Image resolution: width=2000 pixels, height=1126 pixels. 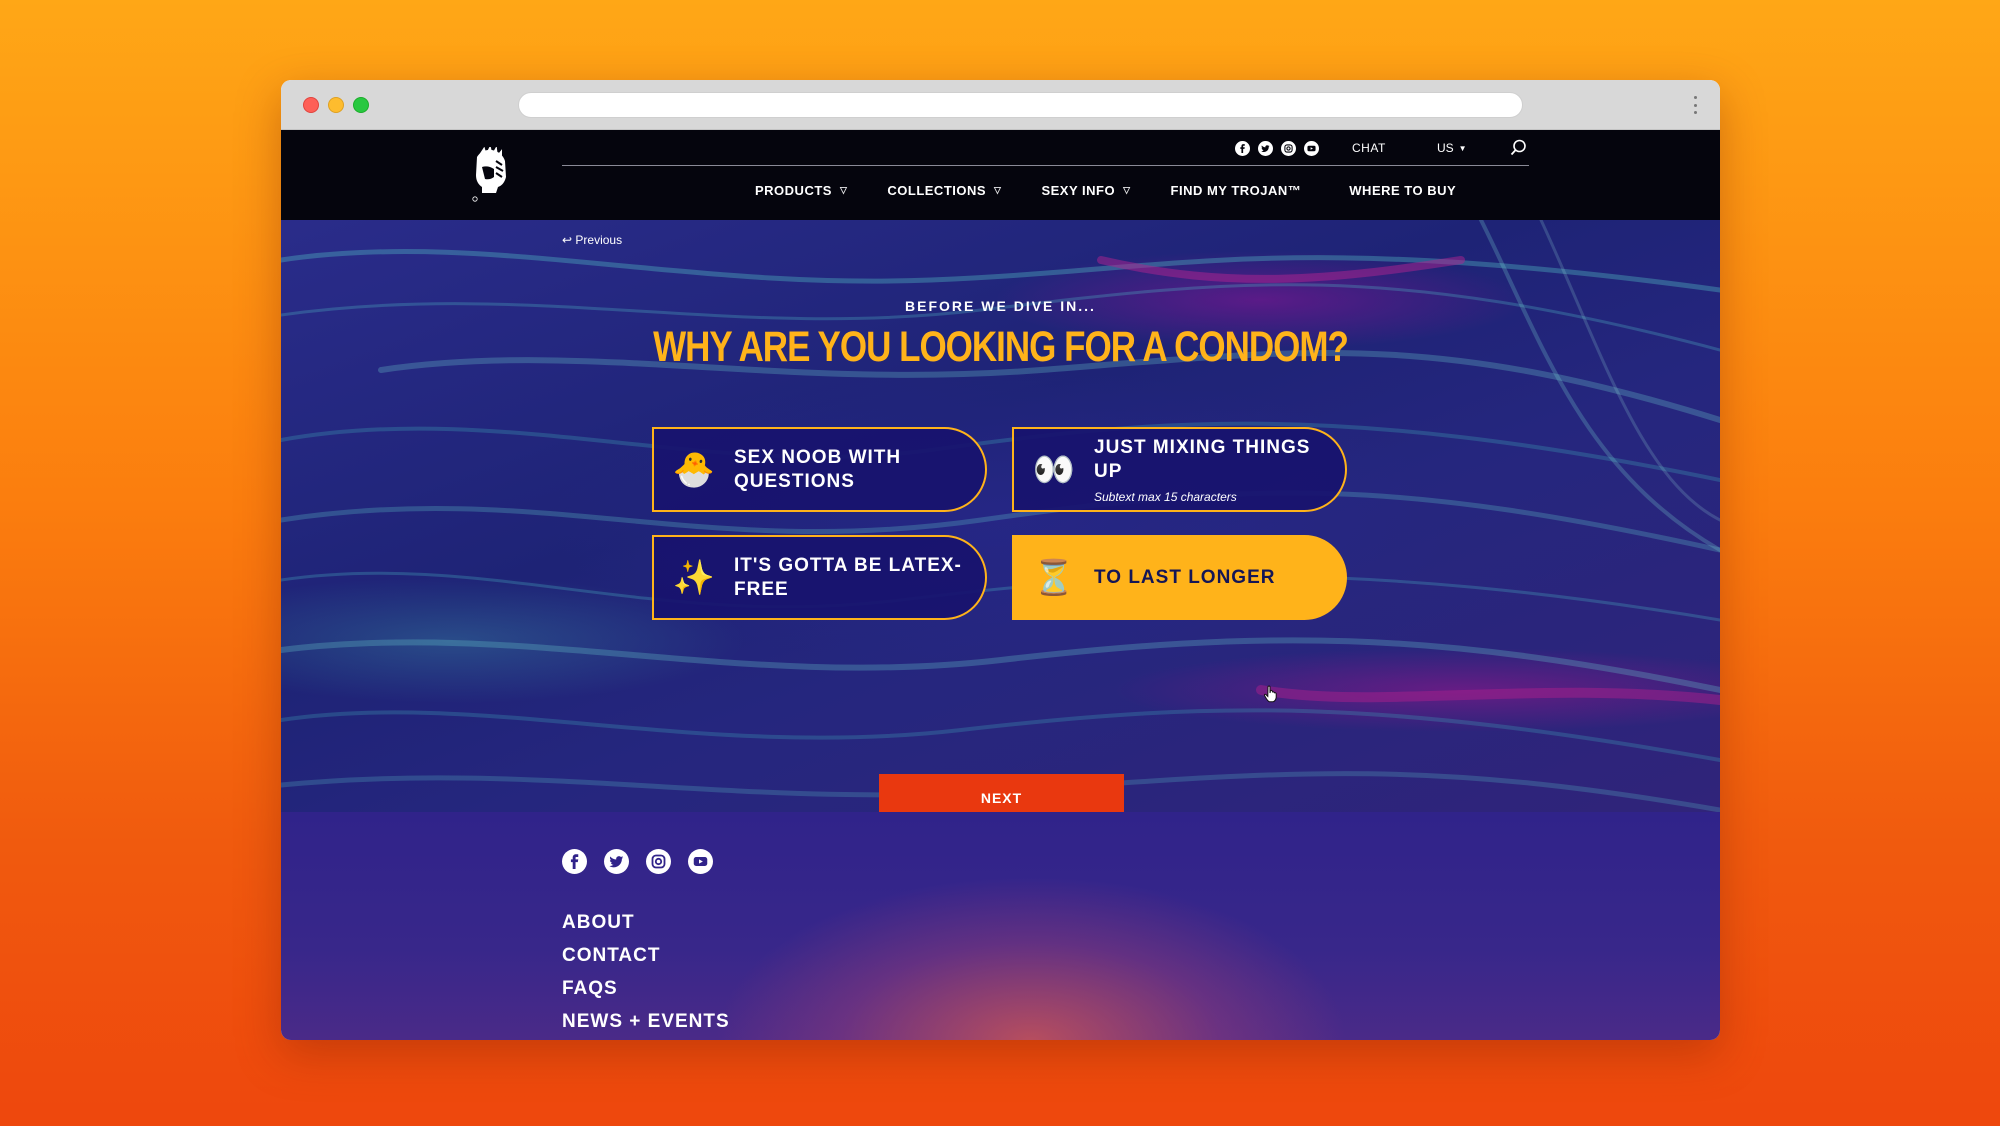 I want to click on close-window-button, so click(x=311, y=105).